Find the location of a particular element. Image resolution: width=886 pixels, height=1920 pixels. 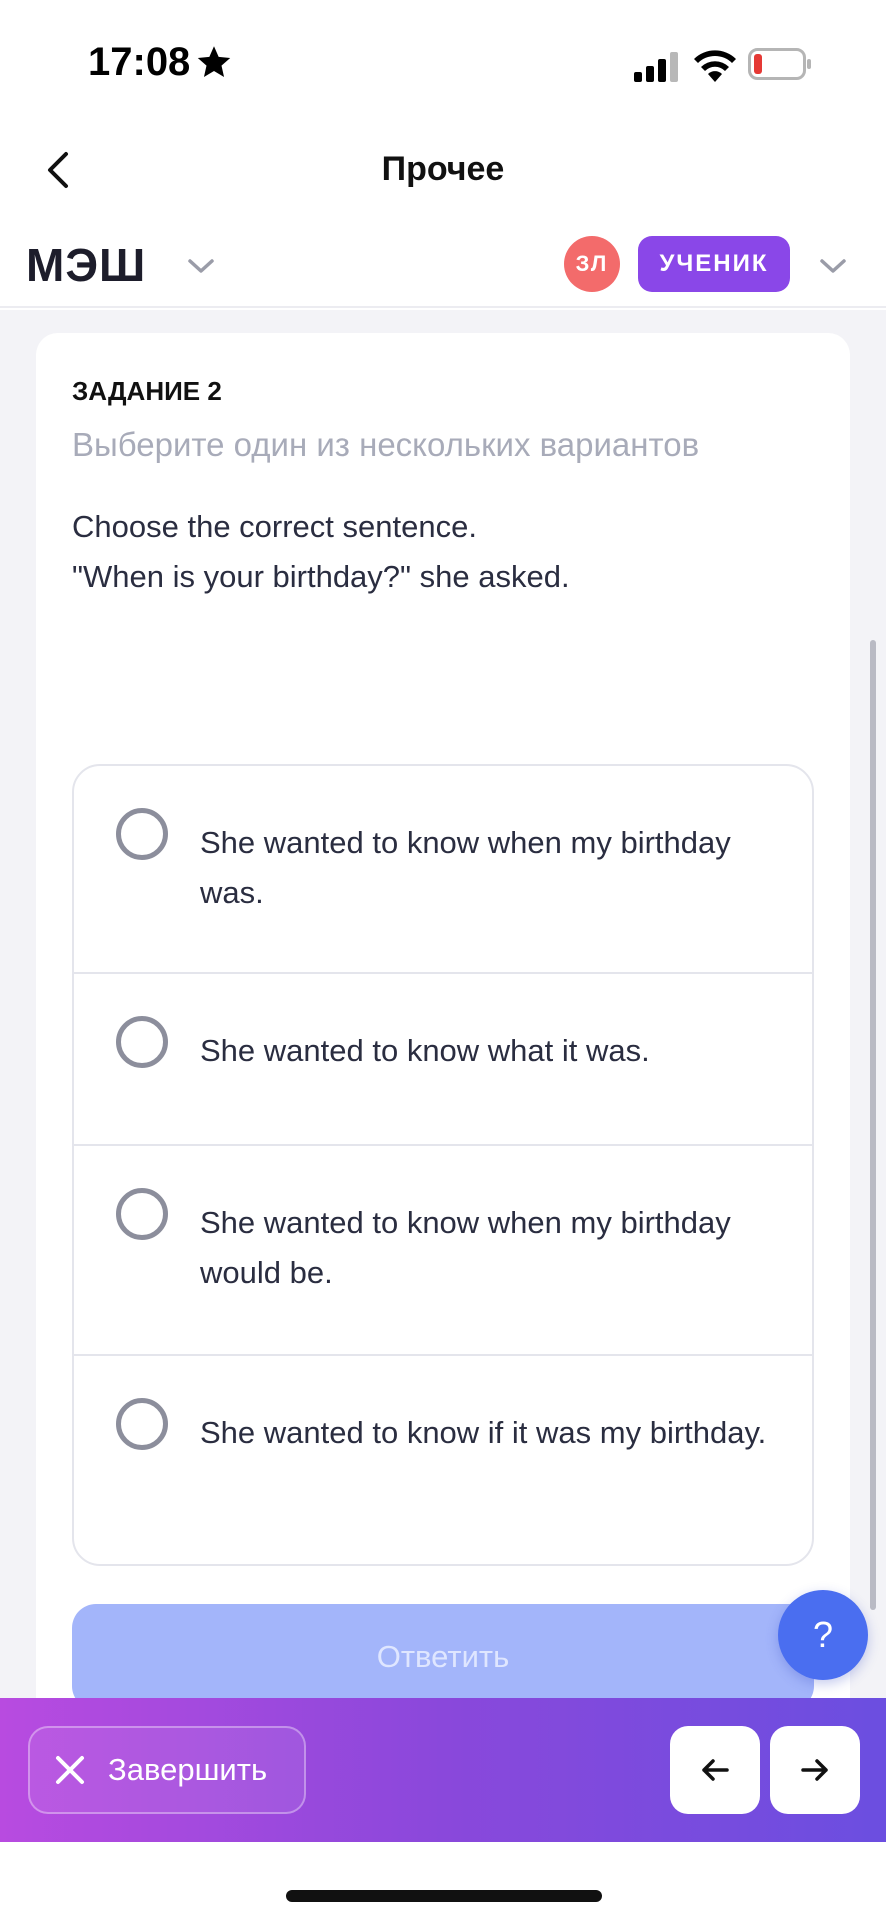

option-label: She wanted to know when my birthday was. is located at coordinates (465, 867).